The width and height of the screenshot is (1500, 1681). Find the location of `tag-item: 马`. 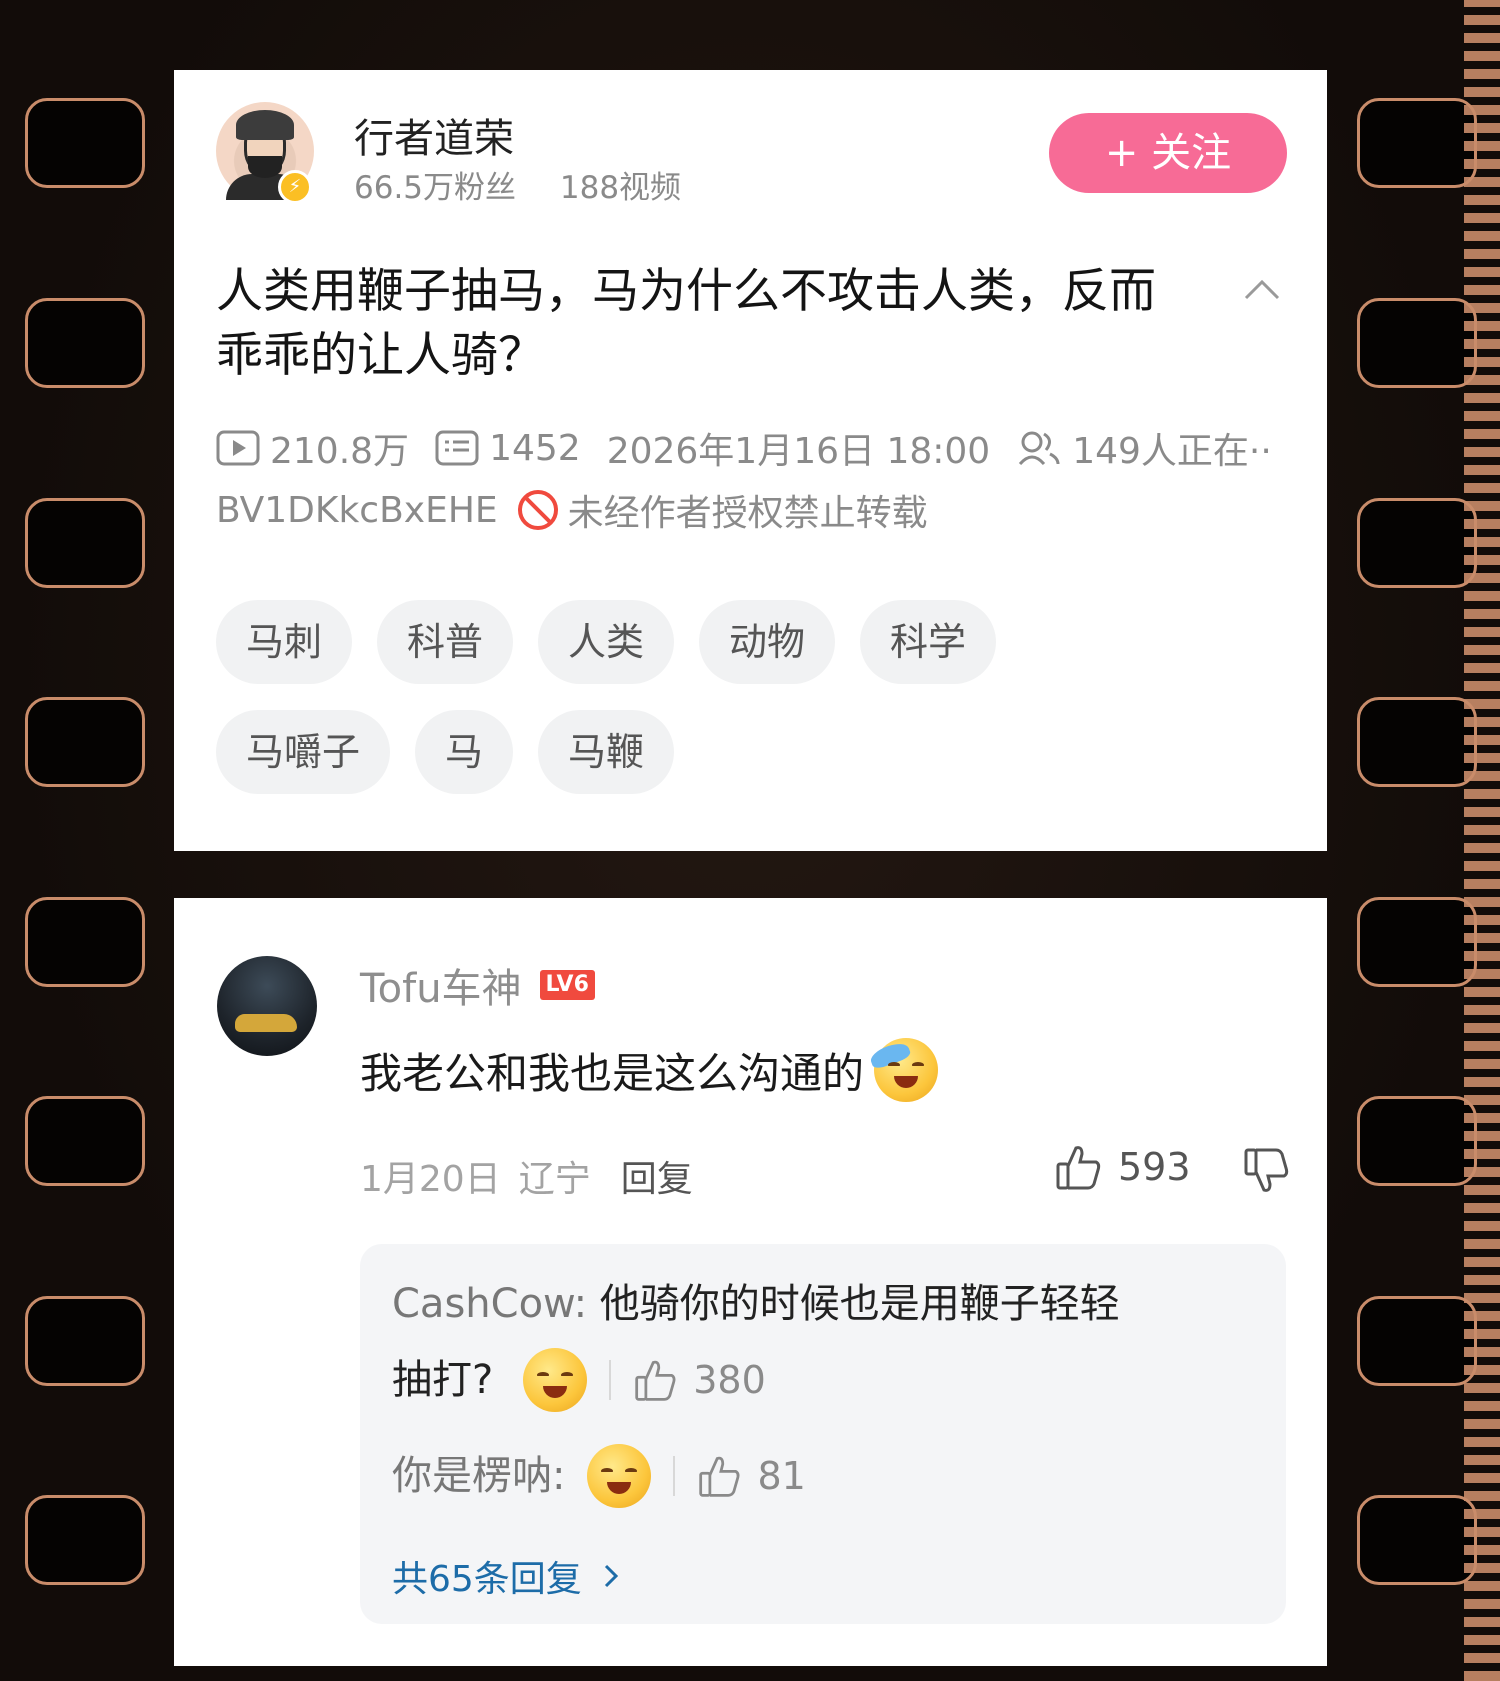

tag-item: 马 is located at coordinates (464, 752).